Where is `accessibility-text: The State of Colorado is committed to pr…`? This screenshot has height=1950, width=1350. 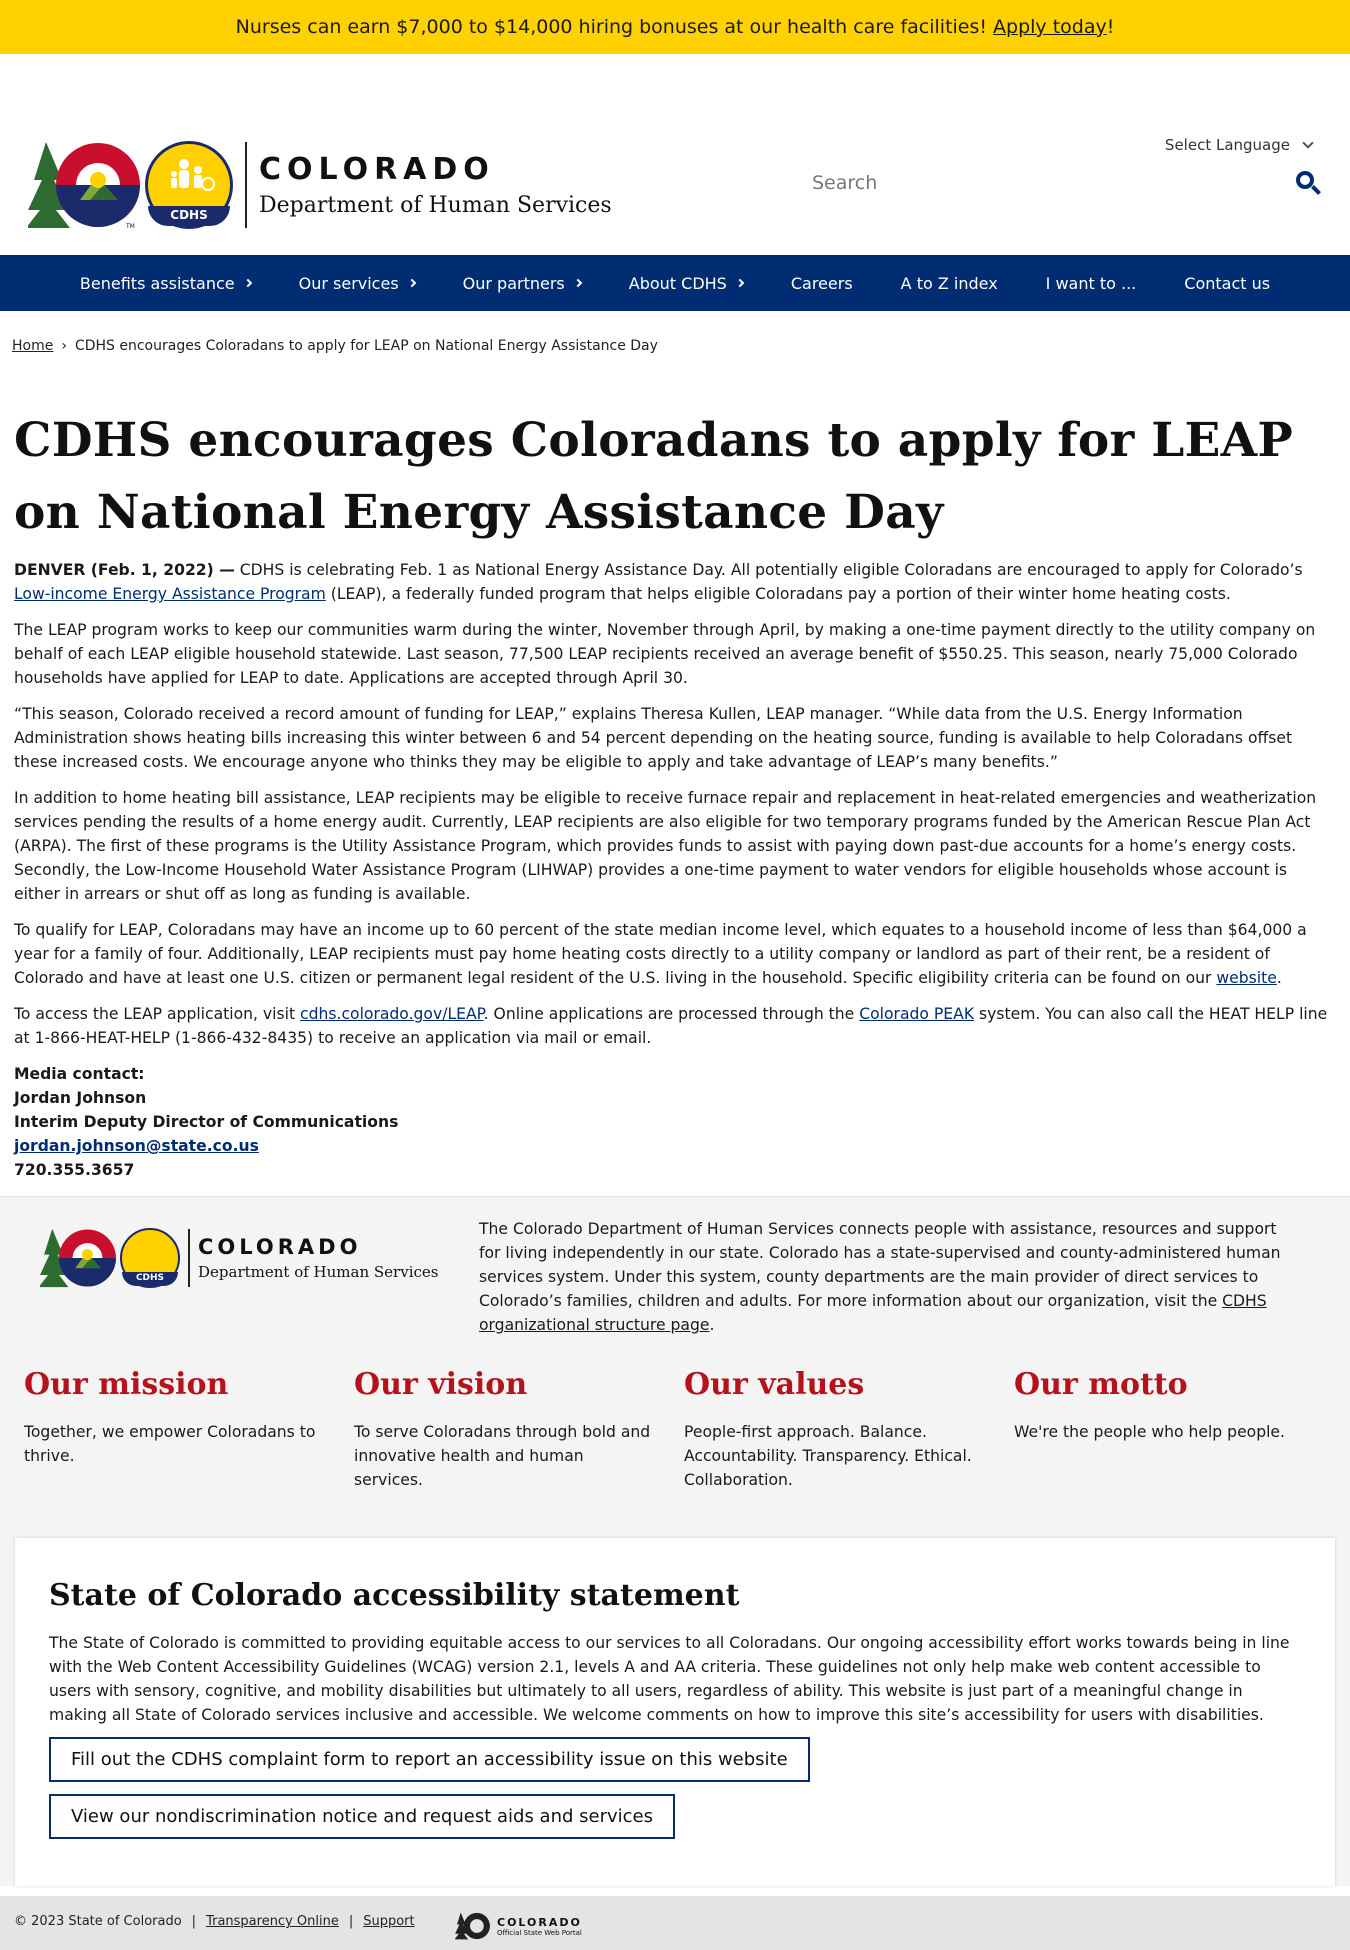 accessibility-text: The State of Colorado is committed to pr… is located at coordinates (669, 1679).